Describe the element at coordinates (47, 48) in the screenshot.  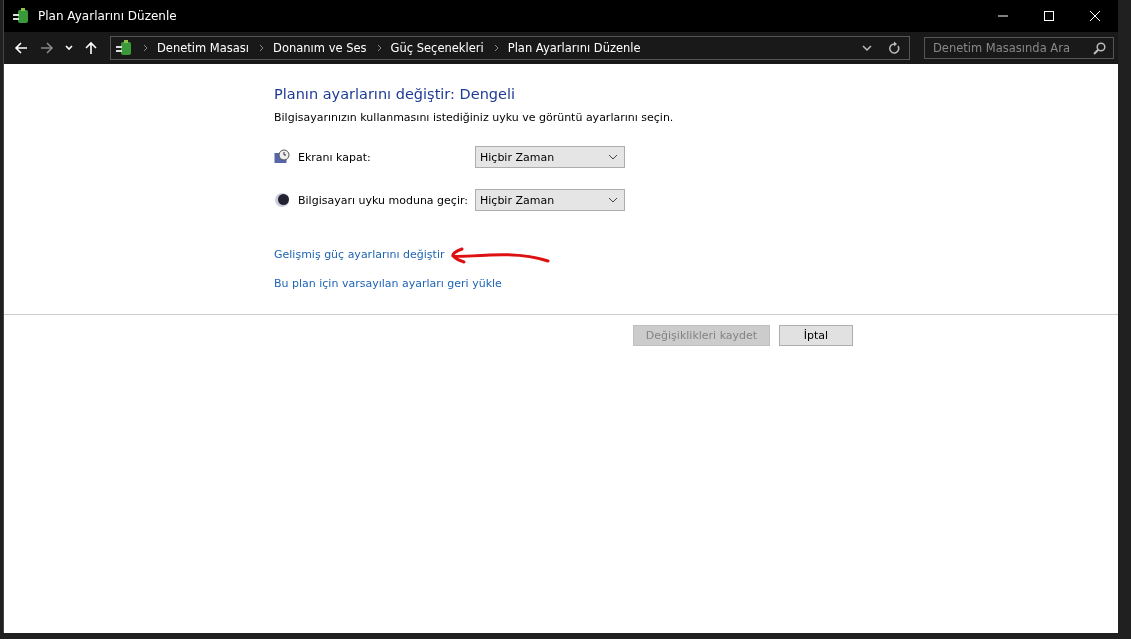
I see `forward-arrow-icon` at that location.